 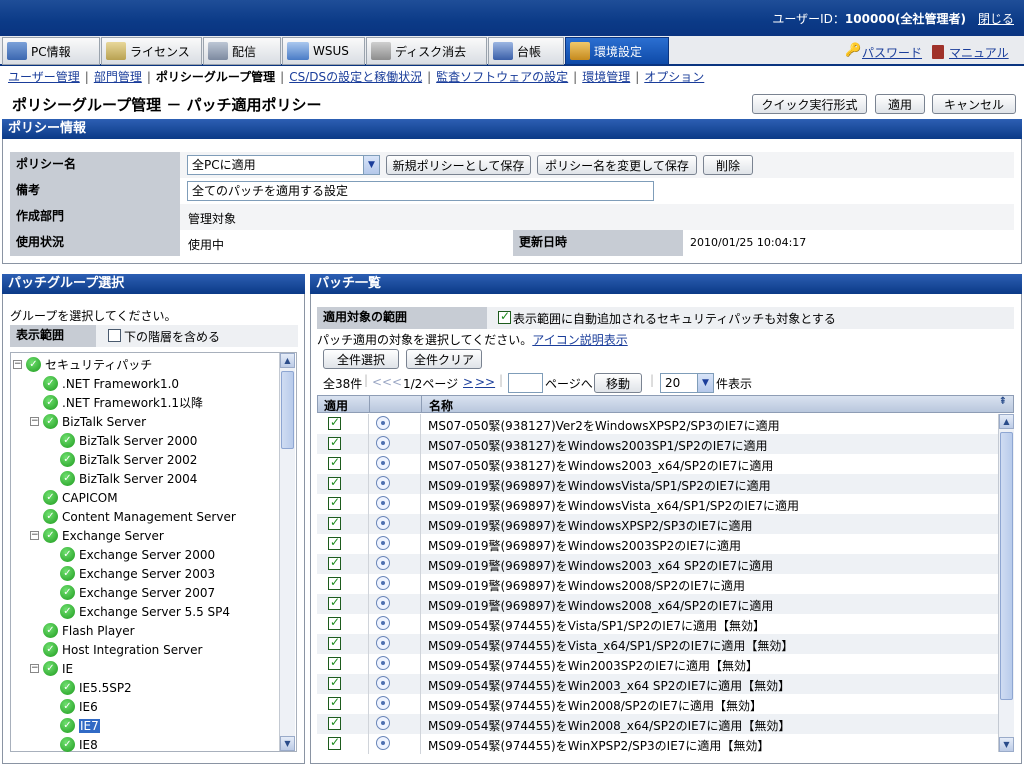 I want to click on tree-node: ✓ BizTalk Server 2000, so click(x=128, y=440).